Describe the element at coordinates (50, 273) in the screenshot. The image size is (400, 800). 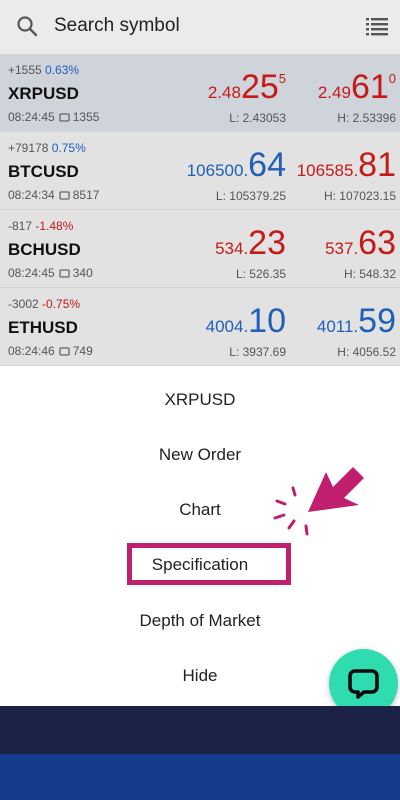
I see `quote-time: 08:24:45 340` at that location.